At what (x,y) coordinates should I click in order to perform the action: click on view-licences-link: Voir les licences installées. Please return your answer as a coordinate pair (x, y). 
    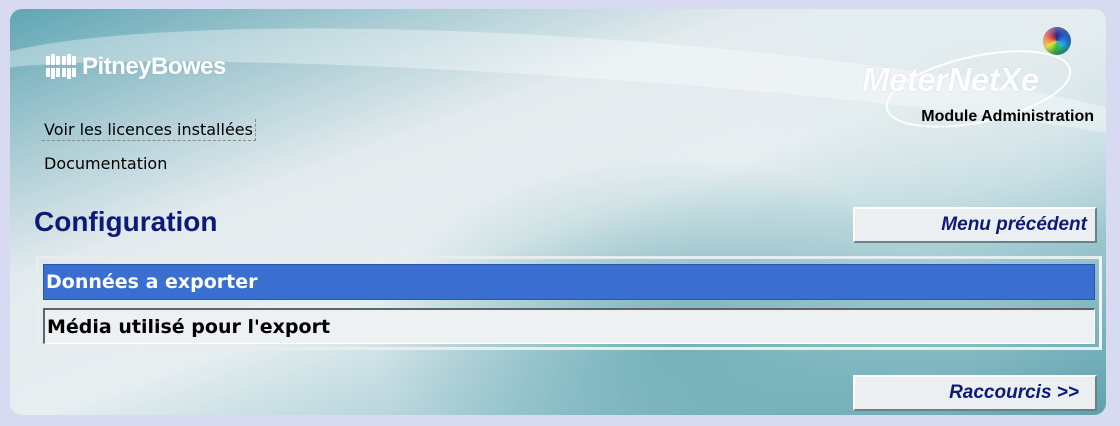
    Looking at the image, I should click on (149, 130).